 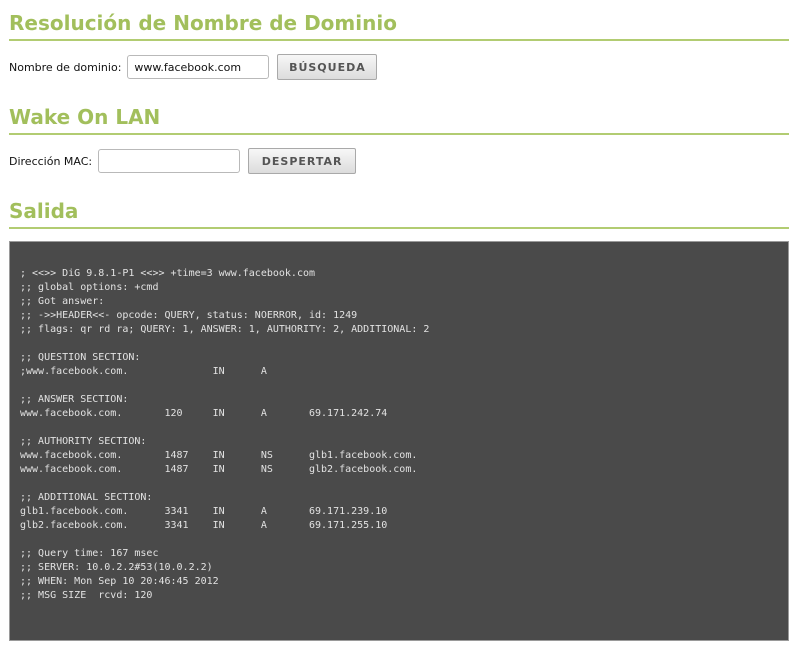 I want to click on wake-button: DESPERTAR, so click(x=302, y=161).